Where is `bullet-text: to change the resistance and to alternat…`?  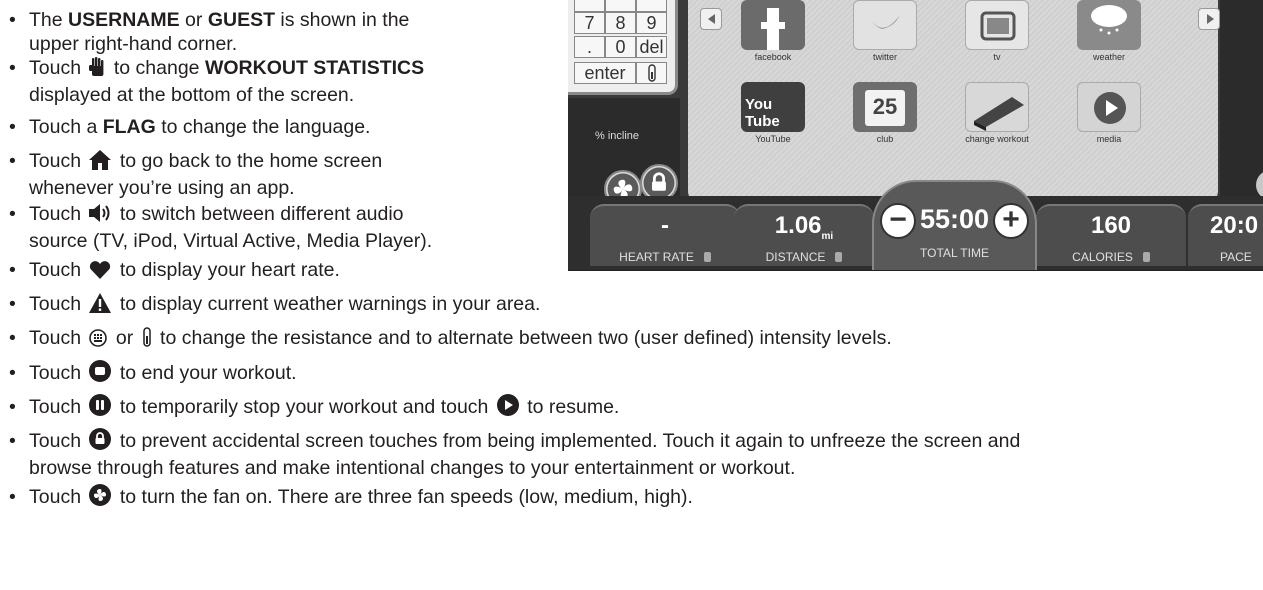 bullet-text: to change the resistance and to alternat… is located at coordinates (523, 338).